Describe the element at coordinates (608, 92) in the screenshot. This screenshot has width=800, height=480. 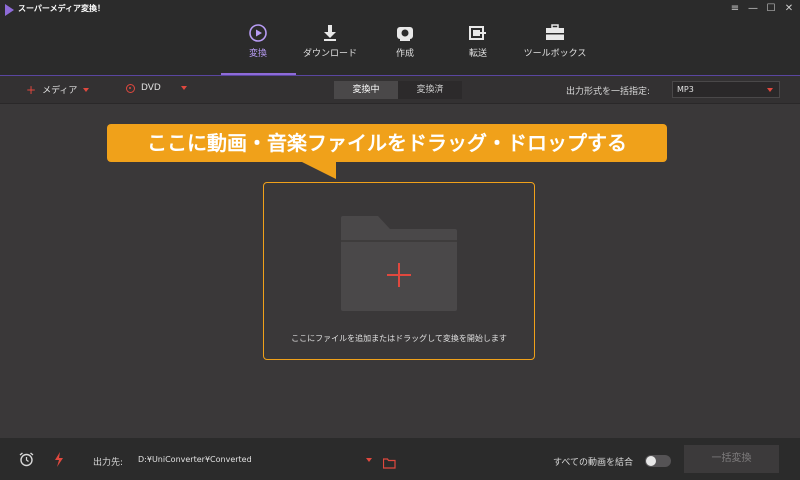
I see `output-format-label: 出力形式を一括指定:` at that location.